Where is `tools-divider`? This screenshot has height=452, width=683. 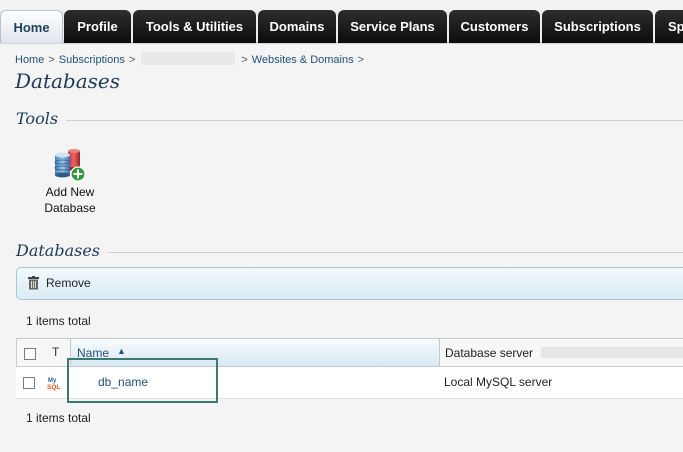 tools-divider is located at coordinates (349, 120).